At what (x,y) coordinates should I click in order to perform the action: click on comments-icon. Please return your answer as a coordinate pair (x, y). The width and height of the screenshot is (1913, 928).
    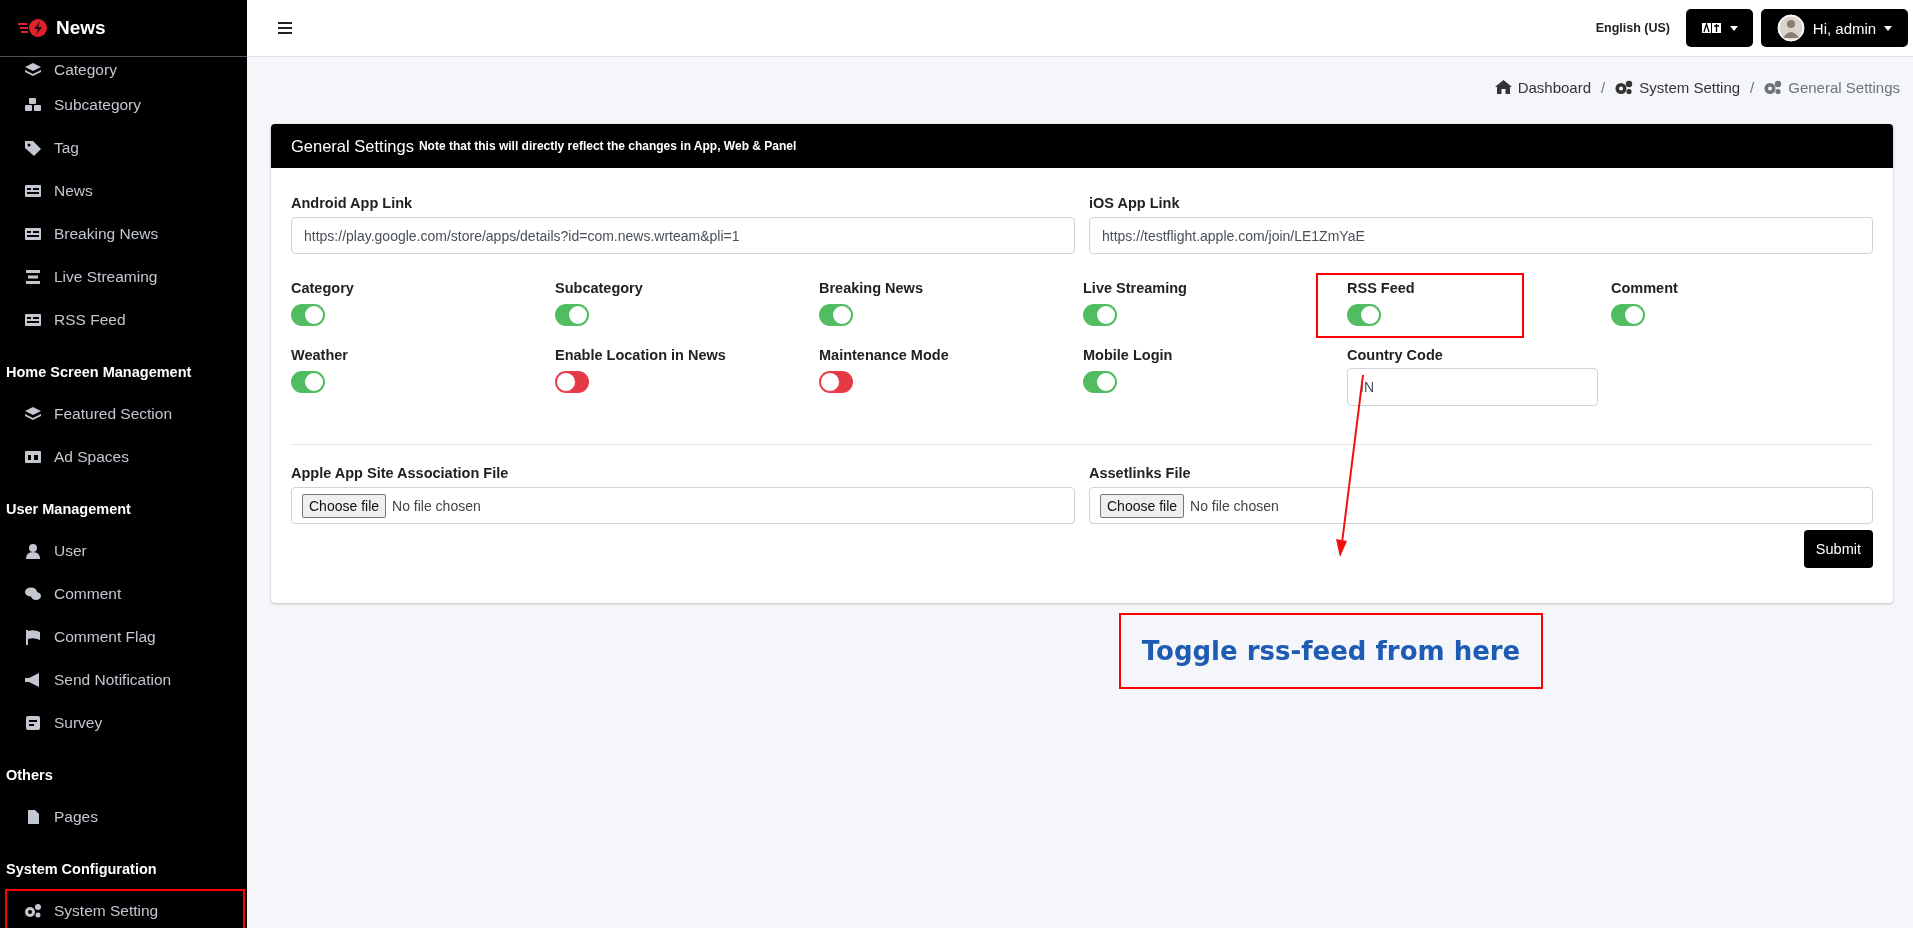
    Looking at the image, I should click on (33, 593).